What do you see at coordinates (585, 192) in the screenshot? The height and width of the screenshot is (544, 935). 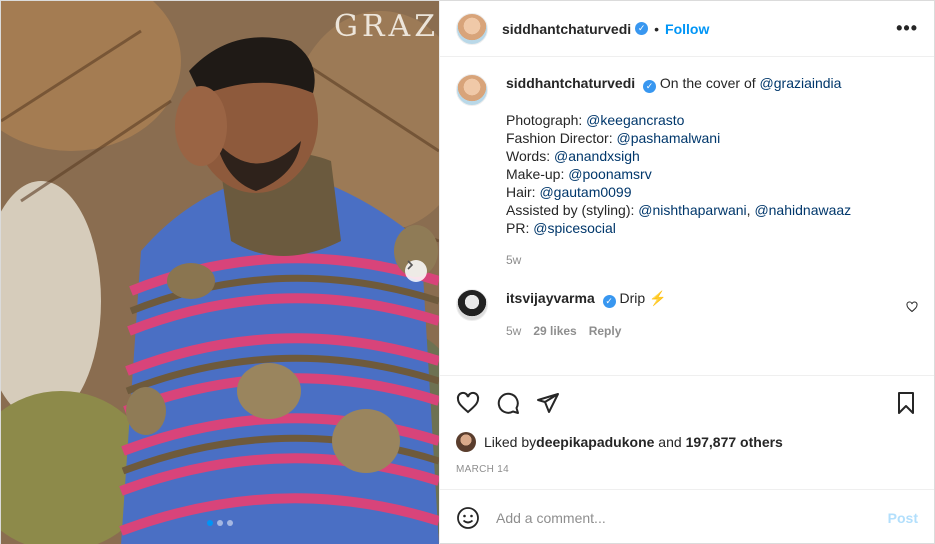 I see `mention-link: @gautam0099` at bounding box center [585, 192].